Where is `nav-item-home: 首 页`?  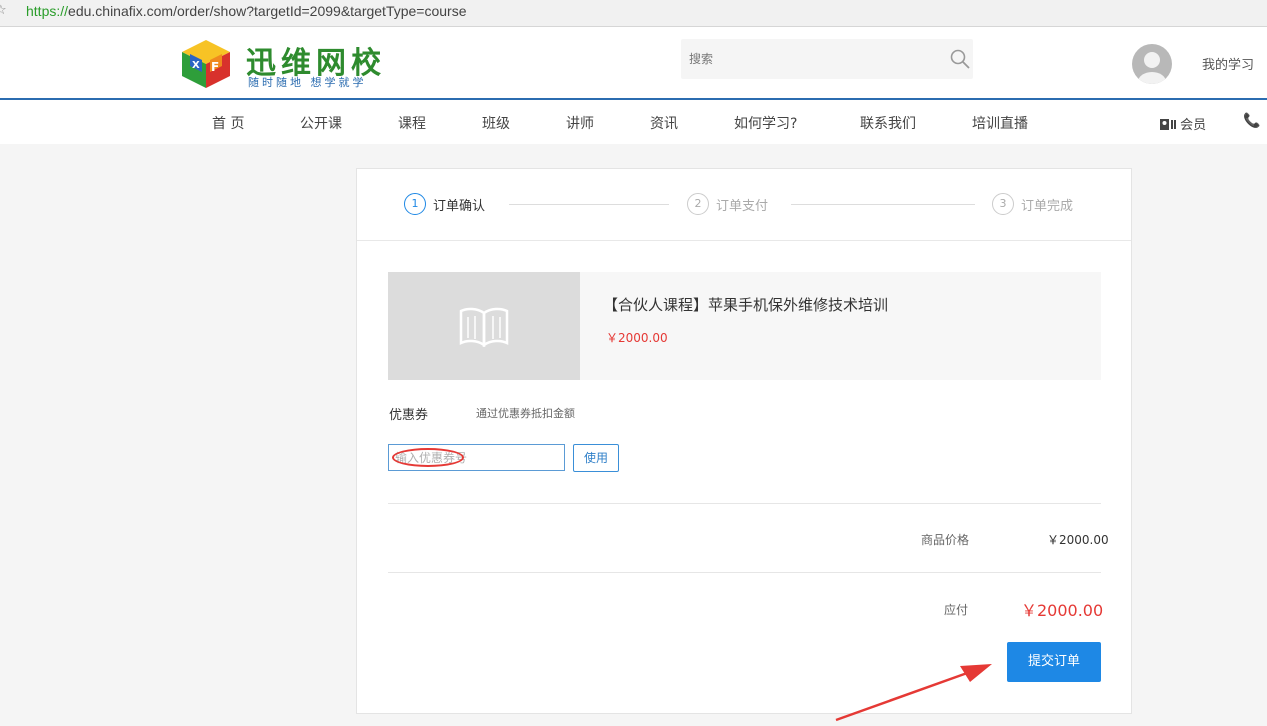 nav-item-home: 首 页 is located at coordinates (228, 123).